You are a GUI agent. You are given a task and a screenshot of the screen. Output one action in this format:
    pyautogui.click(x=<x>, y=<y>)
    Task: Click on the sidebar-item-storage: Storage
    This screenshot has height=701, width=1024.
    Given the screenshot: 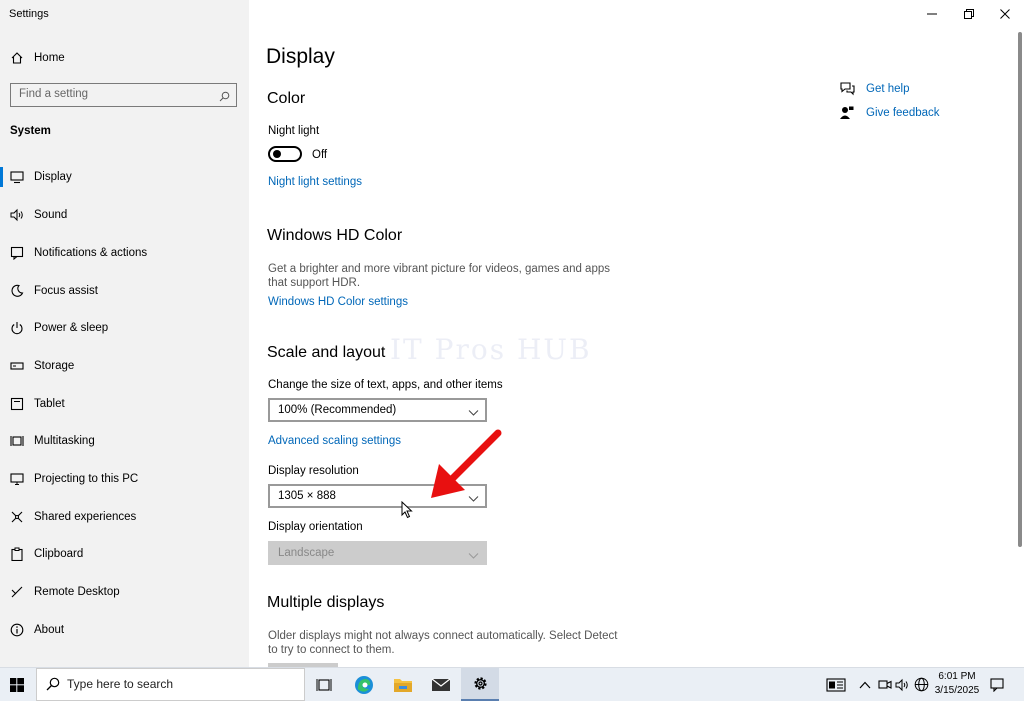 What is the action you would take?
    pyautogui.click(x=124, y=366)
    